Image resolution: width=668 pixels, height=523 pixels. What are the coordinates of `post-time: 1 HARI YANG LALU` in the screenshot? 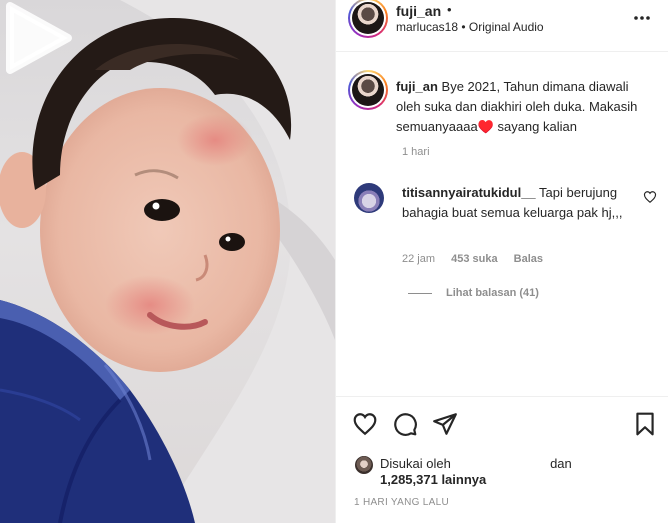 It's located at (401, 502).